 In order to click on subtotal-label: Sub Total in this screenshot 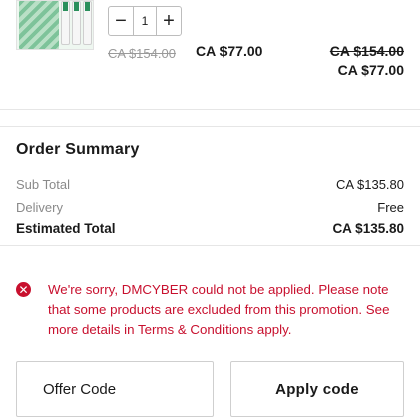, I will do `click(43, 184)`.